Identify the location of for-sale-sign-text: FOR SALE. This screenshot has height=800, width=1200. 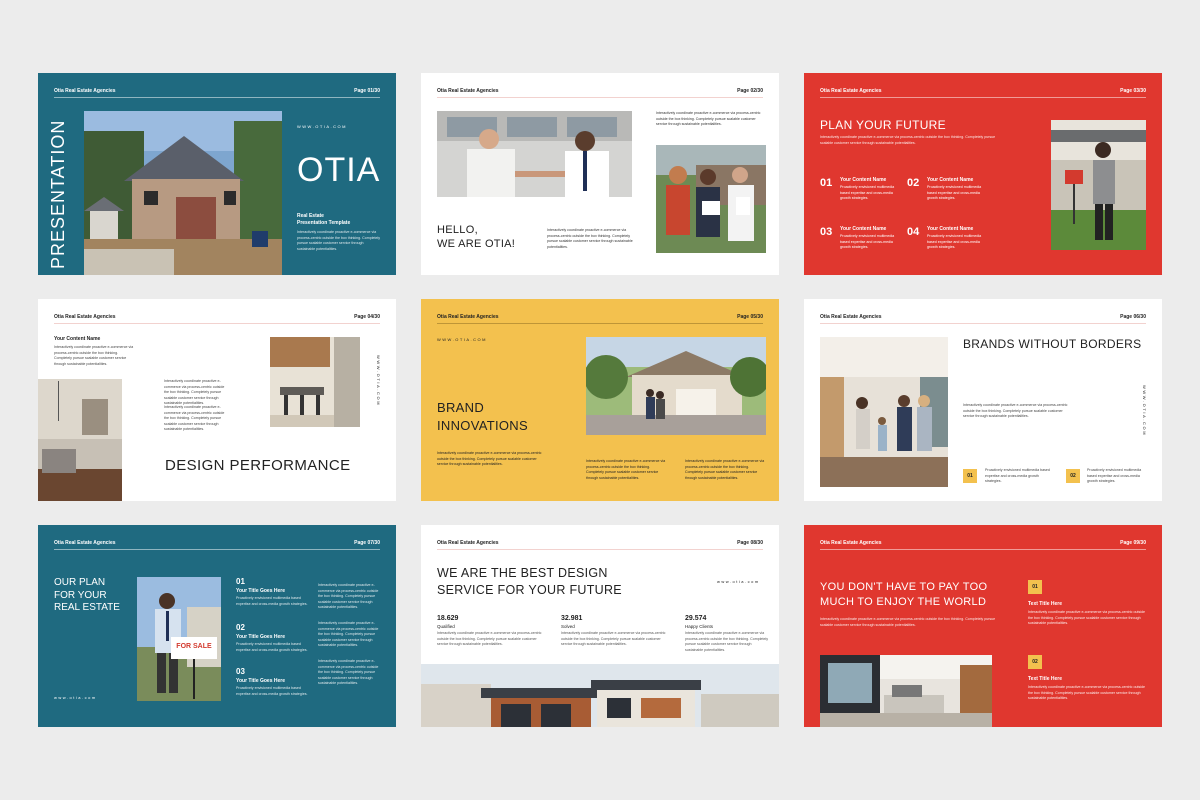
(194, 646).